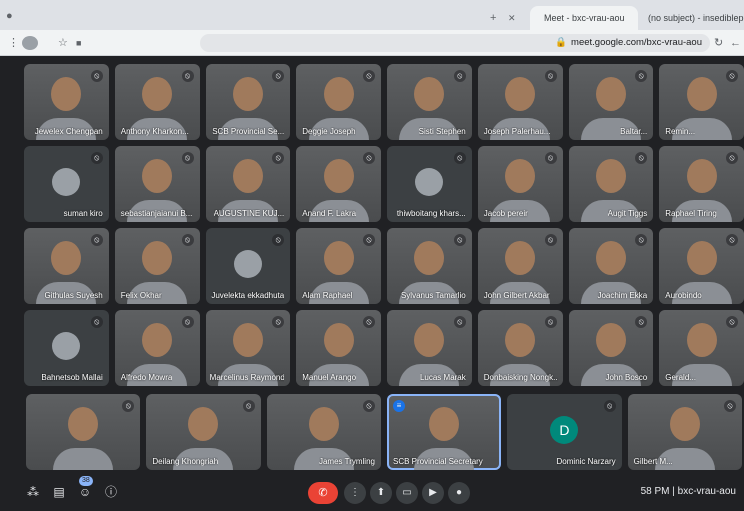 This screenshot has width=744, height=511. What do you see at coordinates (493, 18) in the screenshot?
I see `new-tab-icon: +` at bounding box center [493, 18].